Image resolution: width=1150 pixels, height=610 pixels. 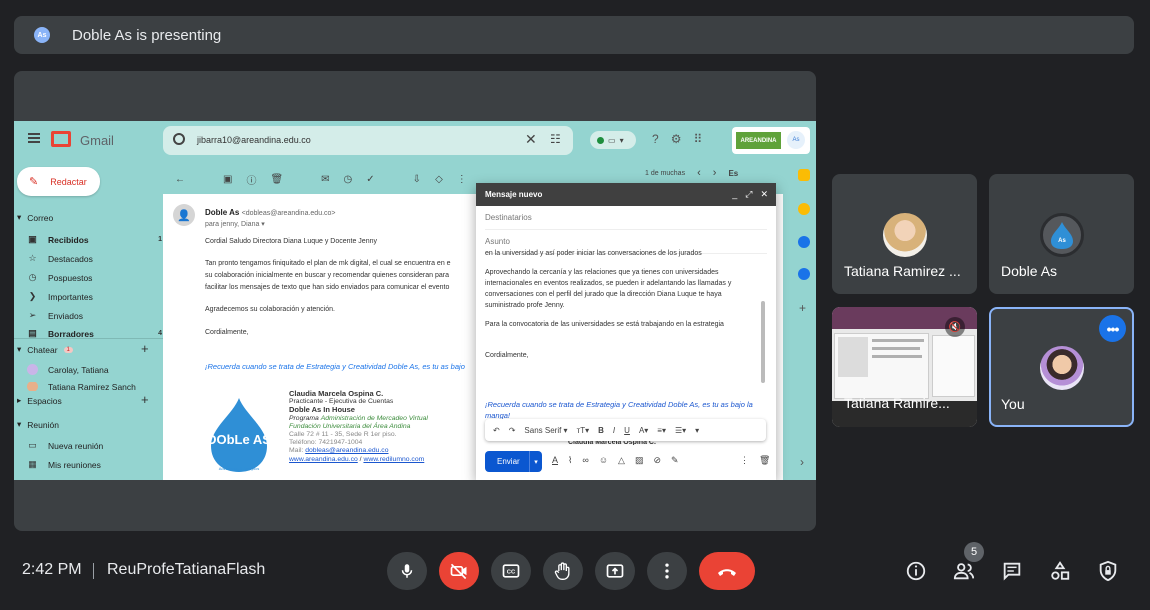 What do you see at coordinates (94, 333) in the screenshot?
I see `sidebar-item-borradores: ▤ Borradores 4` at bounding box center [94, 333].